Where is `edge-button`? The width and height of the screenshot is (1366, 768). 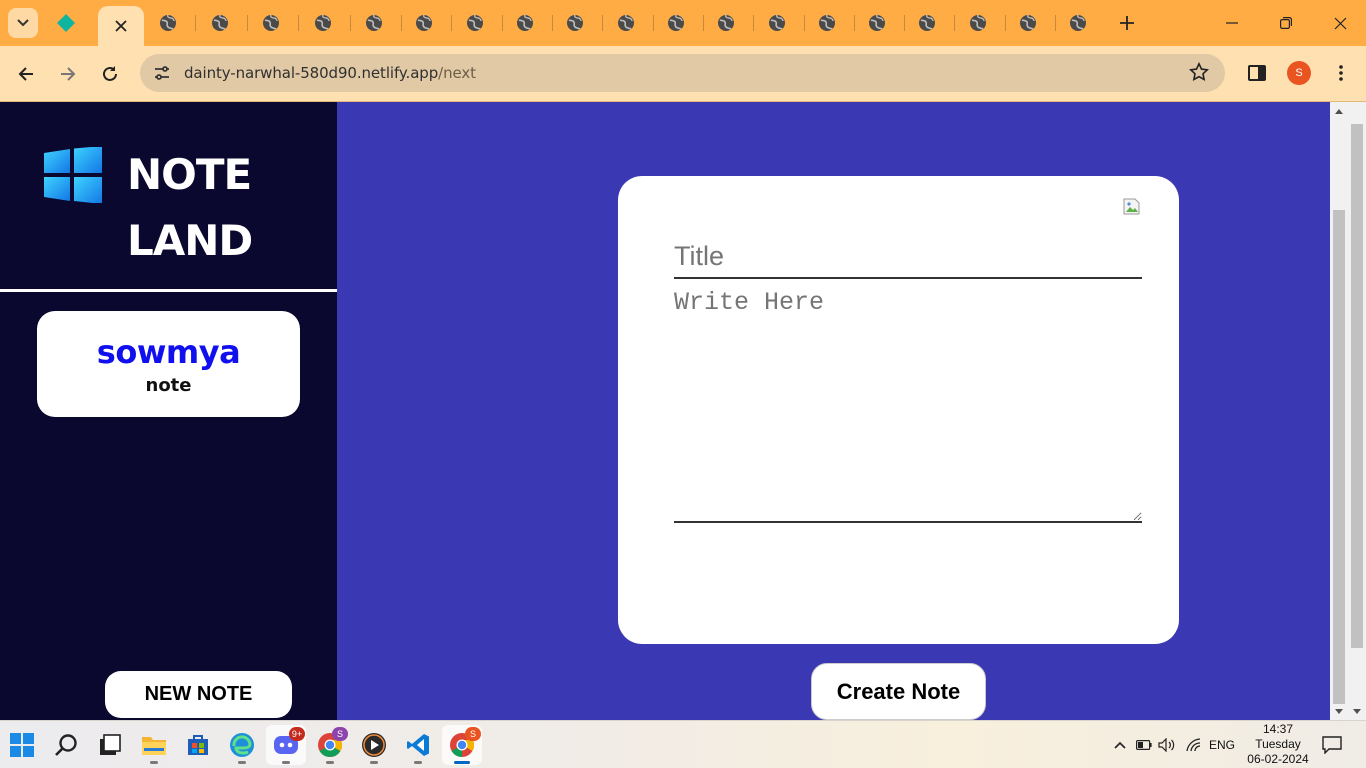 edge-button is located at coordinates (242, 745).